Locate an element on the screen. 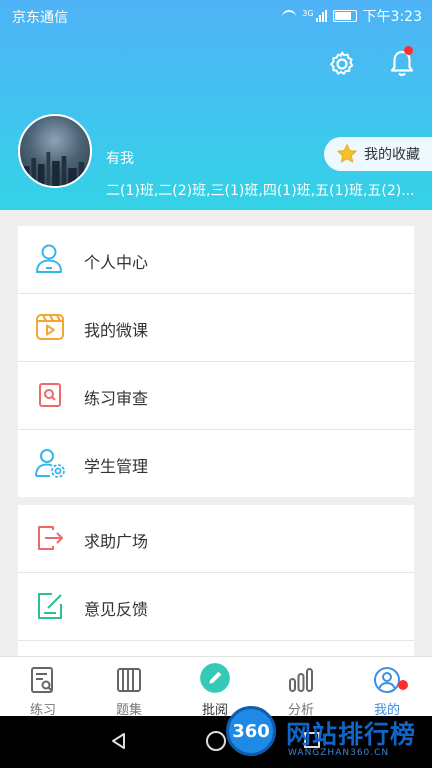 Image resolution: width=432 pixels, height=768 pixels. carrier-name: 京东通信 is located at coordinates (40, 18).